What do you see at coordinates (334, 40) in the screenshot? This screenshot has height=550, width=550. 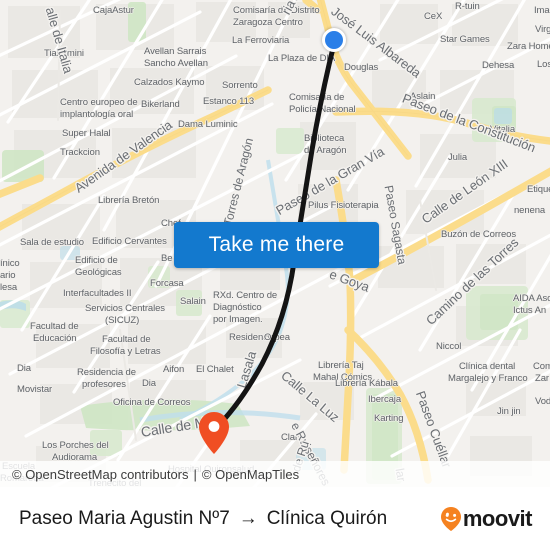 I see `origin-marker` at bounding box center [334, 40].